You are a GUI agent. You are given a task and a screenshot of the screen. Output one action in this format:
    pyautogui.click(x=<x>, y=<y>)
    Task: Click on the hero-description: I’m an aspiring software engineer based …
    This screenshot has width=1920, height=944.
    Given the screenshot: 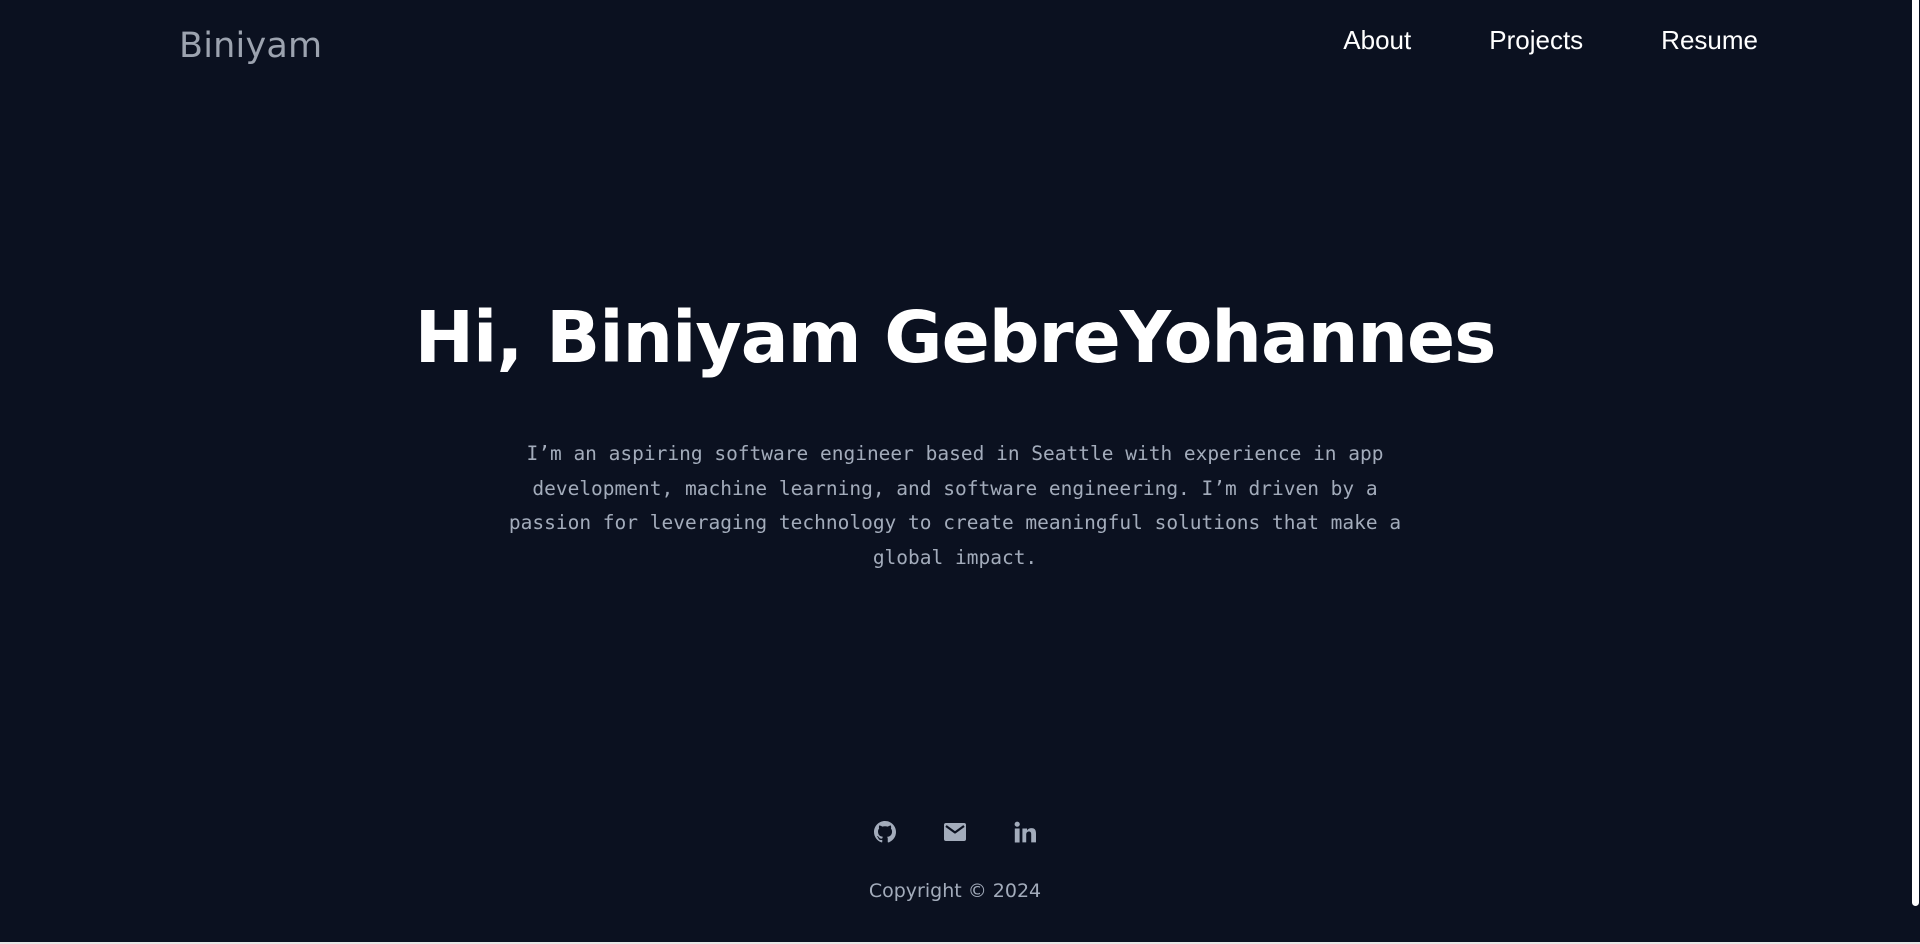 What is the action you would take?
    pyautogui.click(x=955, y=505)
    